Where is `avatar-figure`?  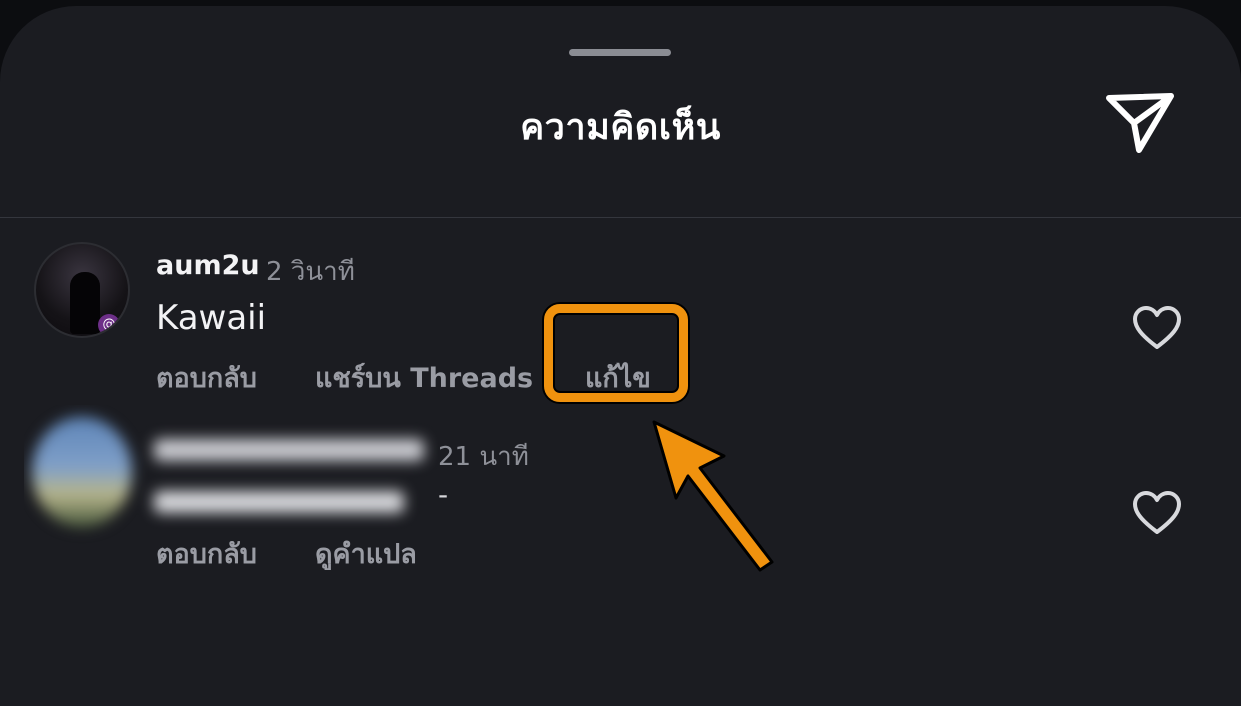 avatar-figure is located at coordinates (85, 303).